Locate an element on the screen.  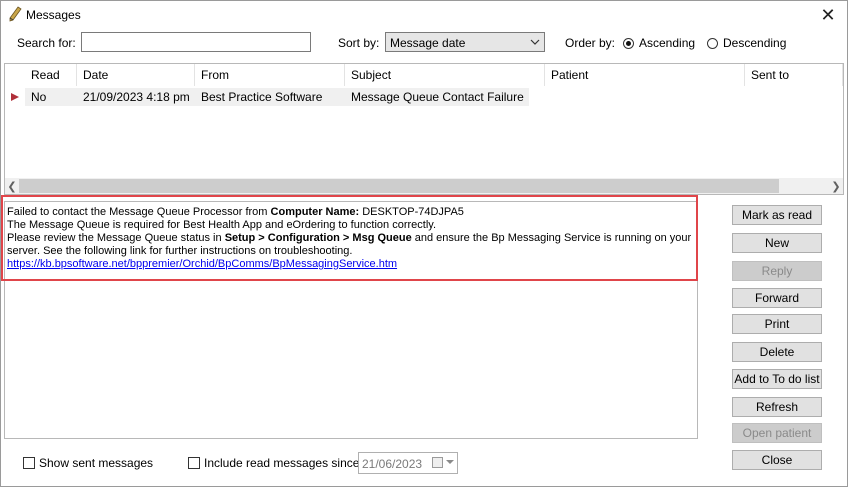
forward-button: Forward is located at coordinates (777, 298).